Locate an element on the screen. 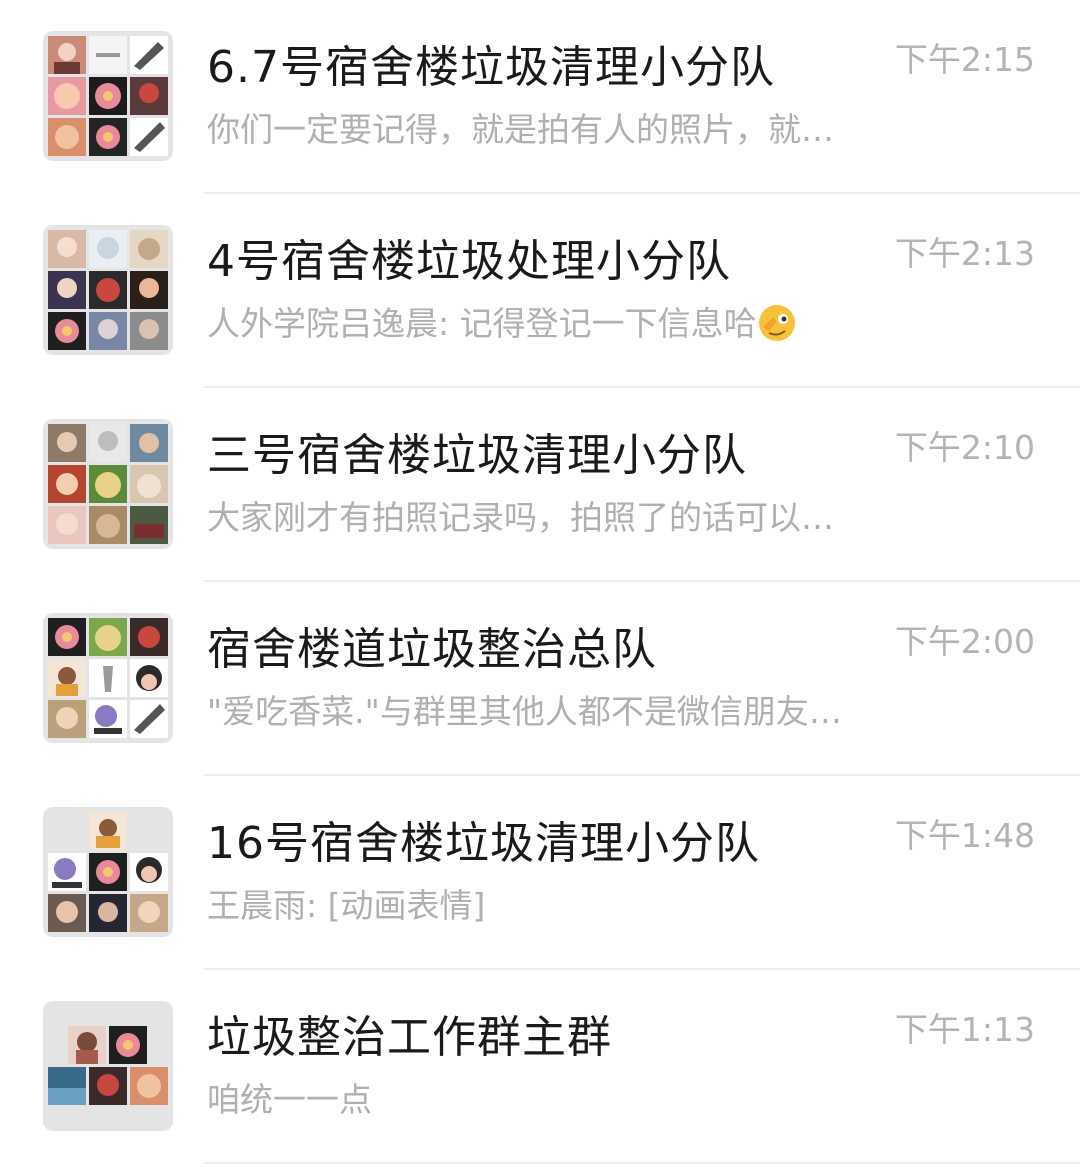 The image size is (1080, 1169). chat-time: 下午2:13 is located at coordinates (964, 253).